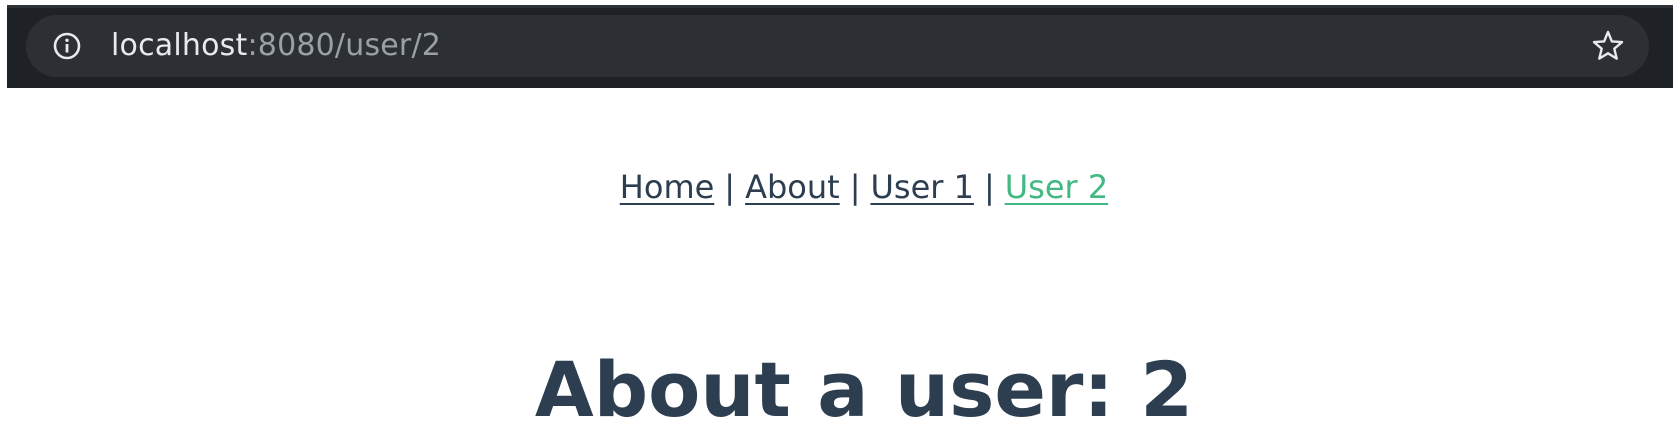 Image resolution: width=1676 pixels, height=446 pixels. What do you see at coordinates (1608, 46) in the screenshot?
I see `star-icon` at bounding box center [1608, 46].